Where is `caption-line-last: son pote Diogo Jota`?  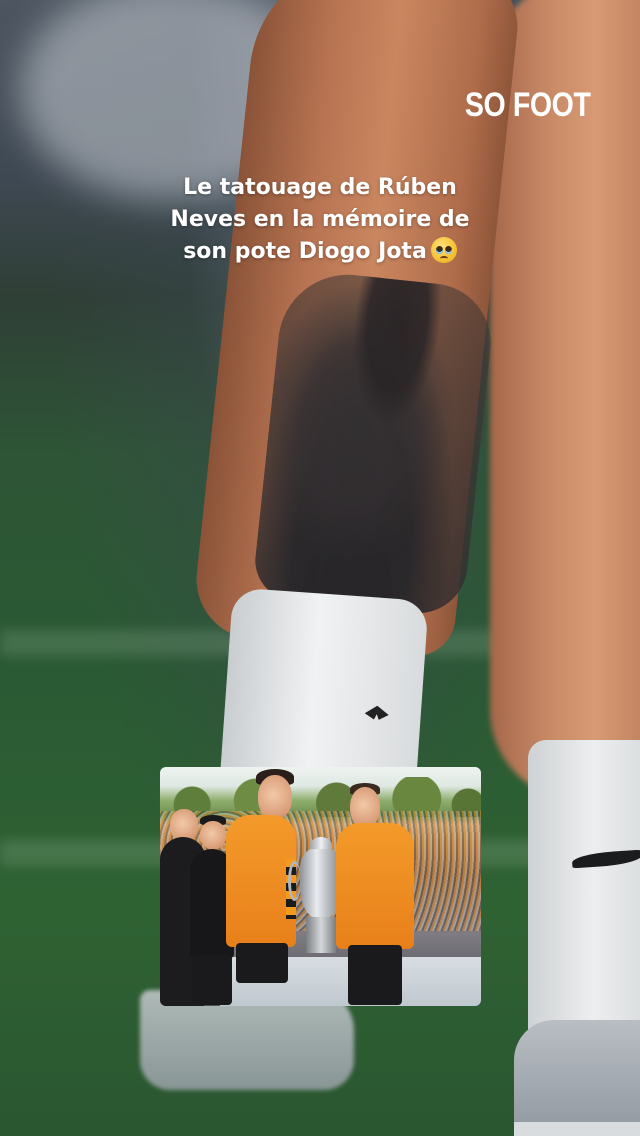 caption-line-last: son pote Diogo Jota is located at coordinates (320, 252).